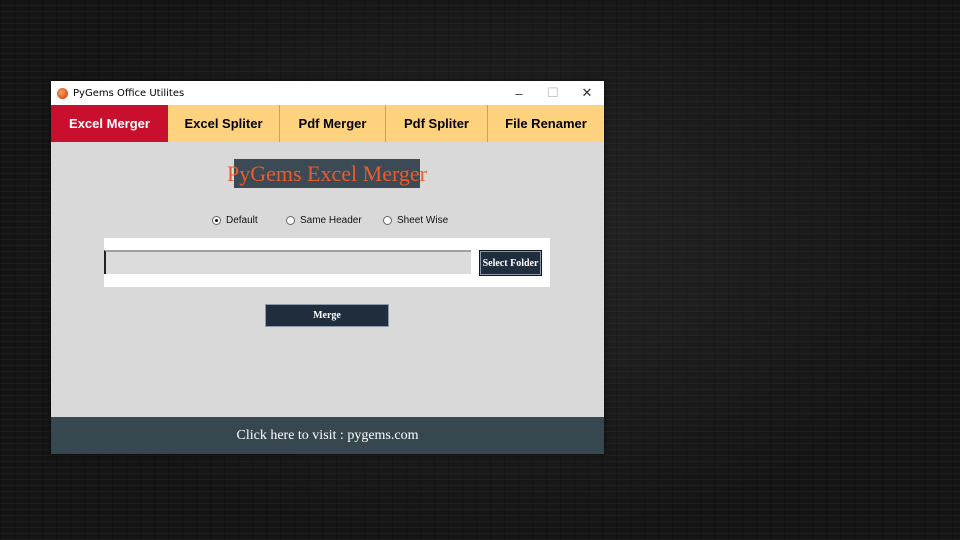 The height and width of the screenshot is (540, 960). What do you see at coordinates (333, 123) in the screenshot?
I see `tab-pdf-merger: Pdf Merger` at bounding box center [333, 123].